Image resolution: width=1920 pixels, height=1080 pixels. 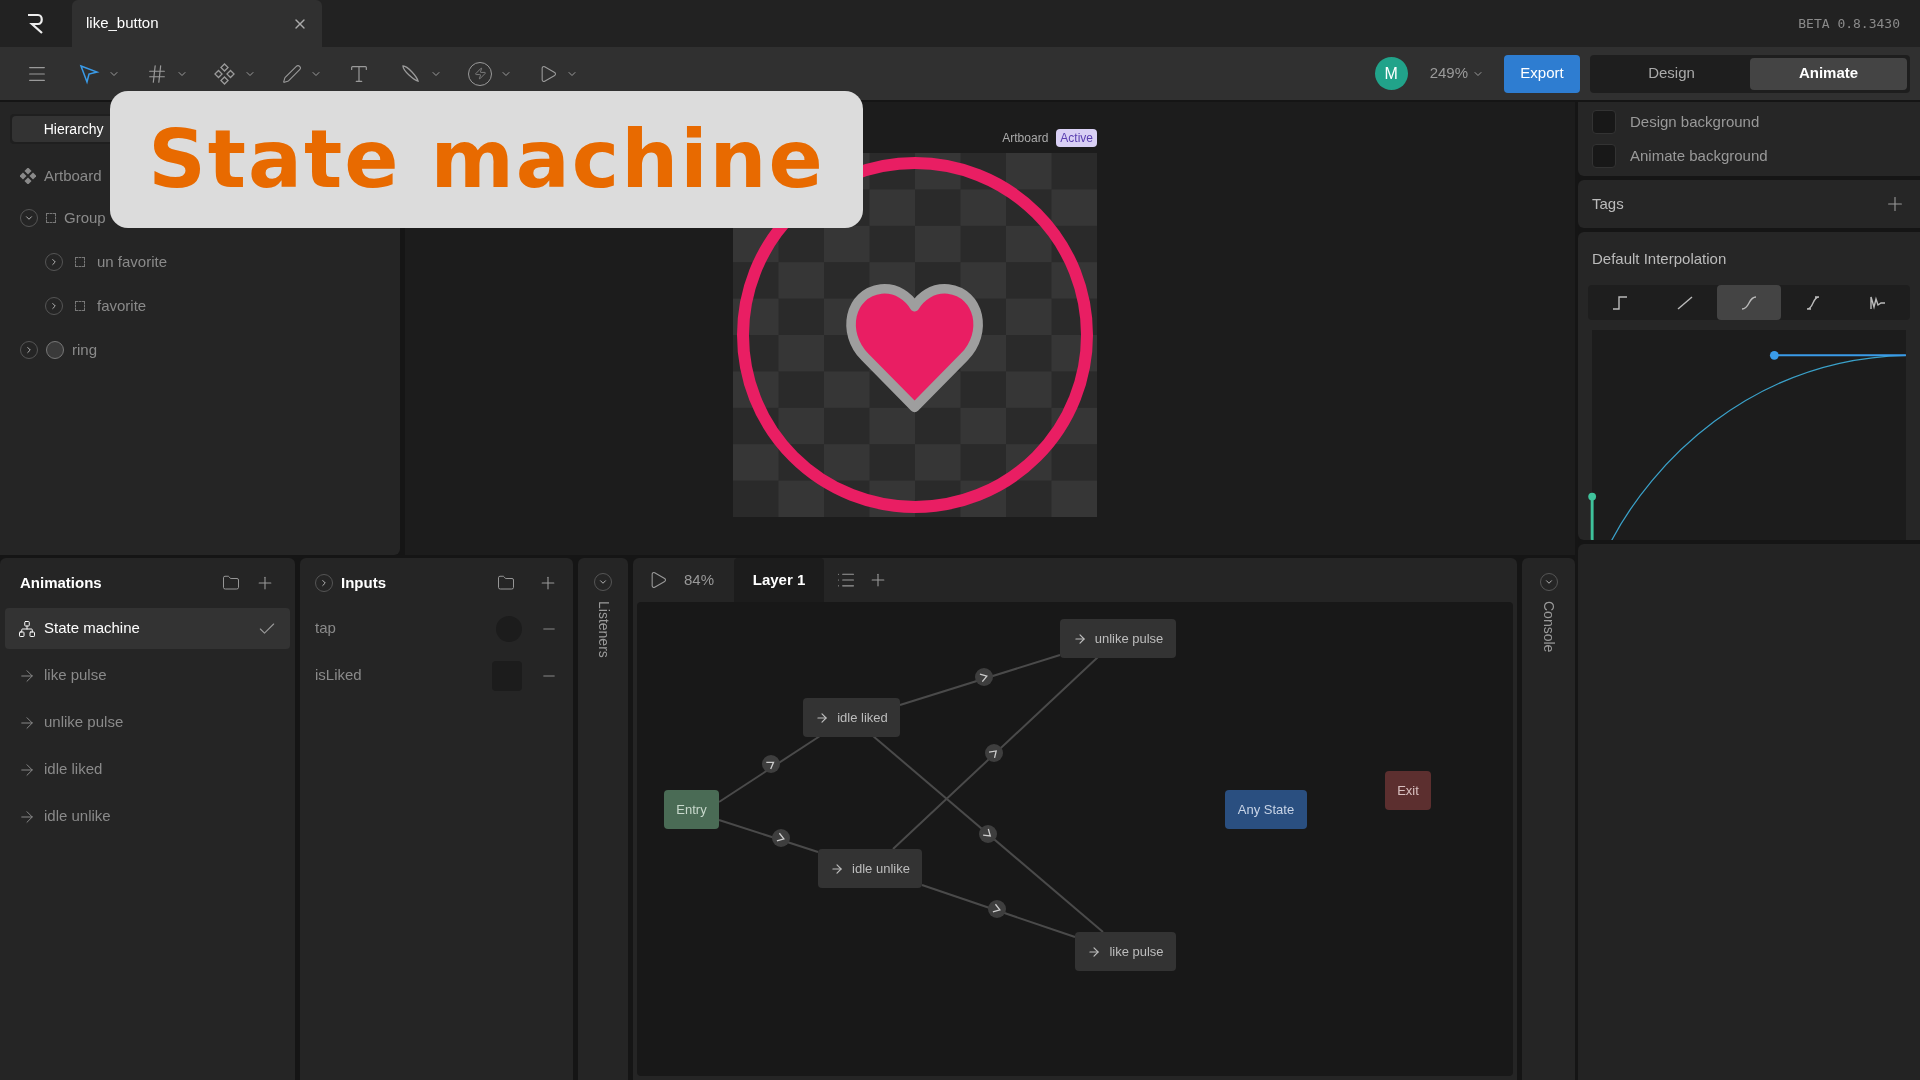 What do you see at coordinates (1391, 73) in the screenshot?
I see `user-avatar: M` at bounding box center [1391, 73].